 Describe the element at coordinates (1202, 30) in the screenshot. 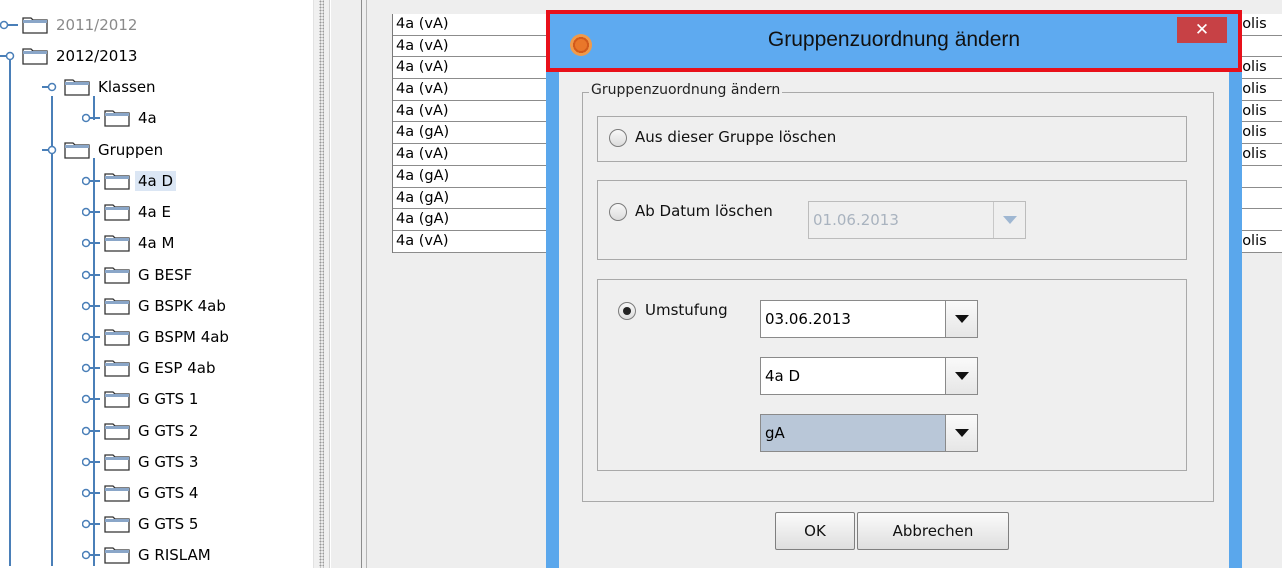

I see `close-button: ✕` at that location.